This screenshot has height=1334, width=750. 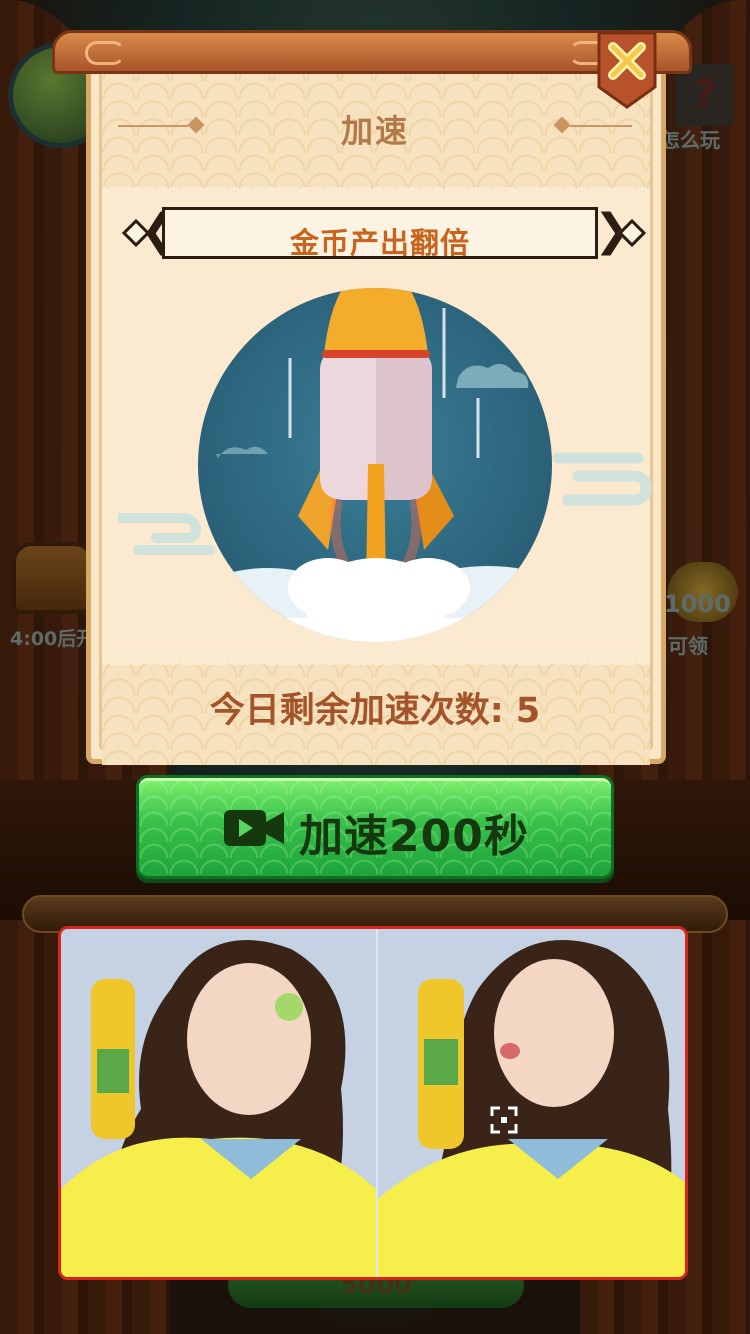 What do you see at coordinates (376, 193) in the screenshot?
I see `zigzag-divider-top` at bounding box center [376, 193].